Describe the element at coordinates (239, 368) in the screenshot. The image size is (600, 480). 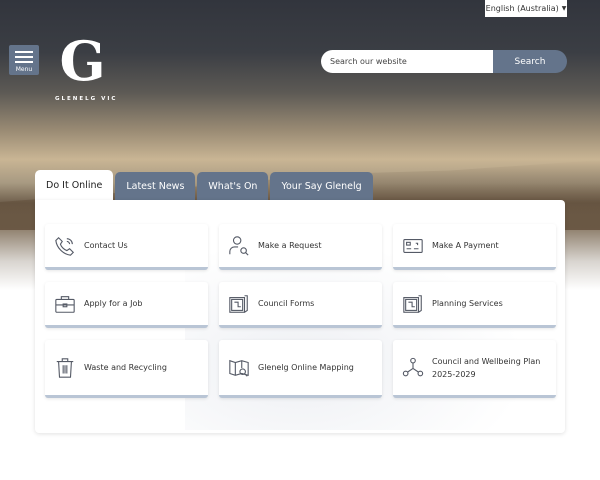
I see `map-search-icon` at that location.